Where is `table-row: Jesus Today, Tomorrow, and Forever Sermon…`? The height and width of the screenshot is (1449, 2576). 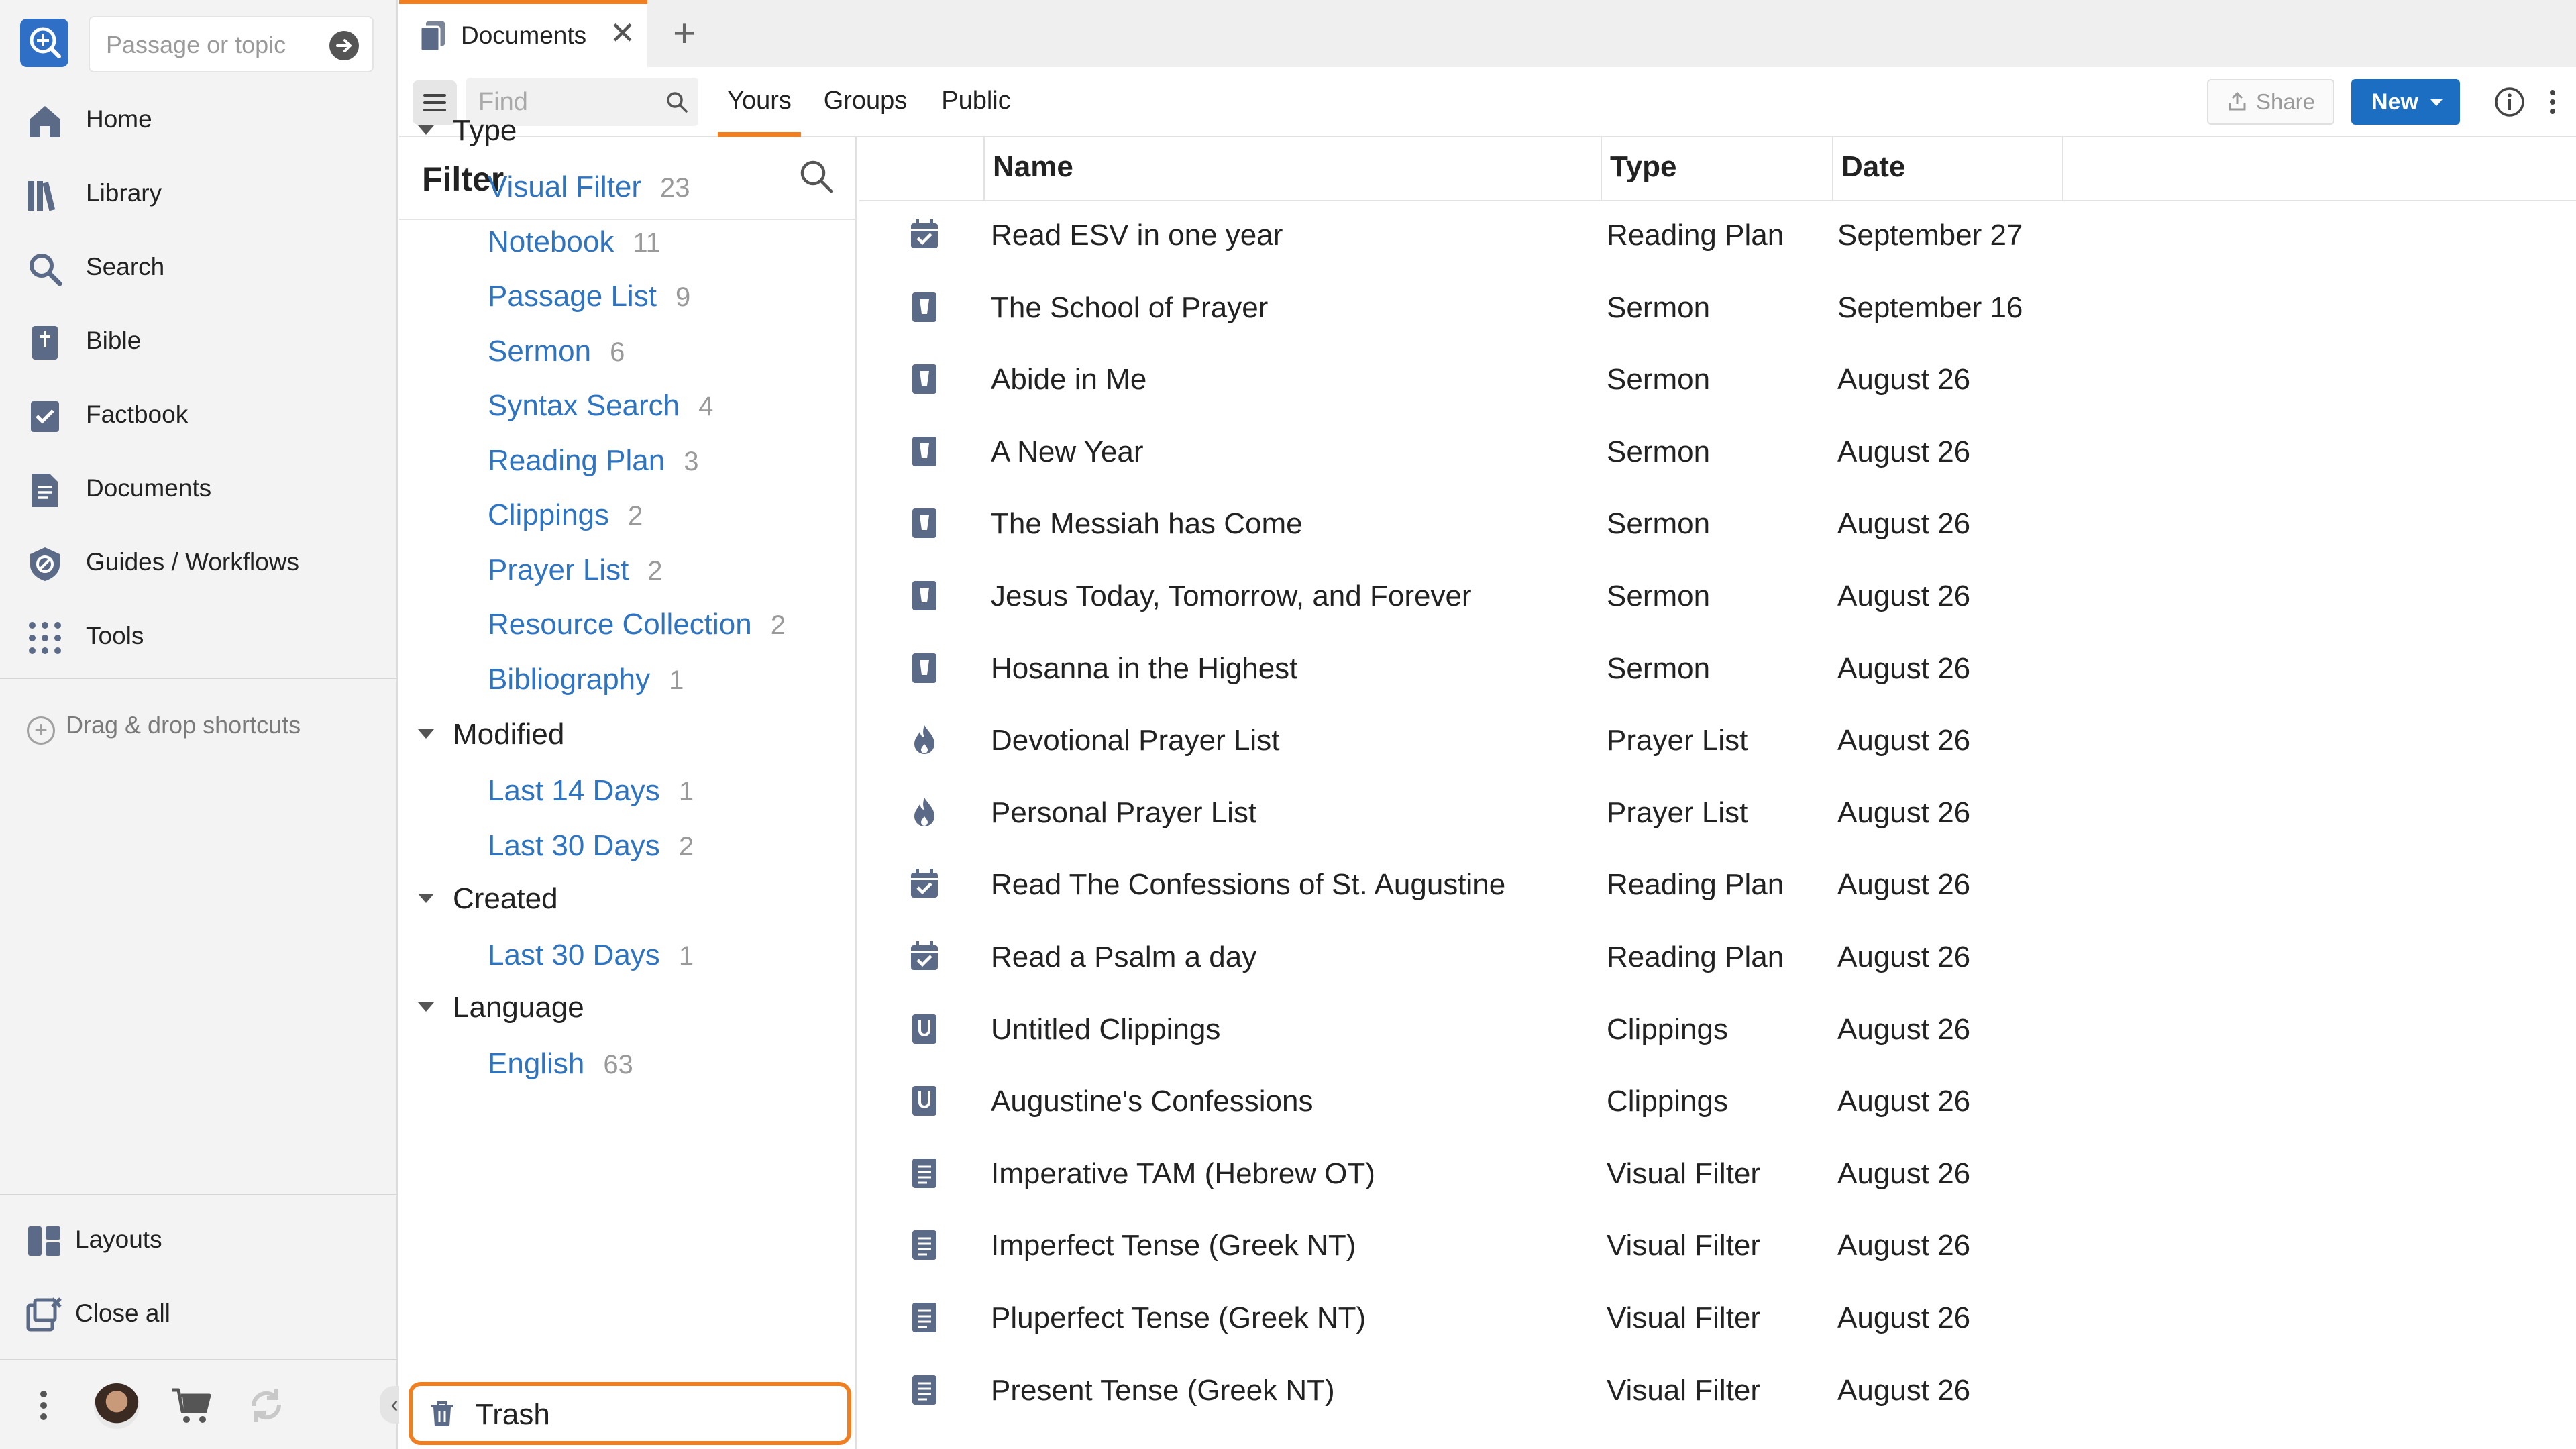
table-row: Jesus Today, Tomorrow, and Forever Sermon… is located at coordinates (1717, 595).